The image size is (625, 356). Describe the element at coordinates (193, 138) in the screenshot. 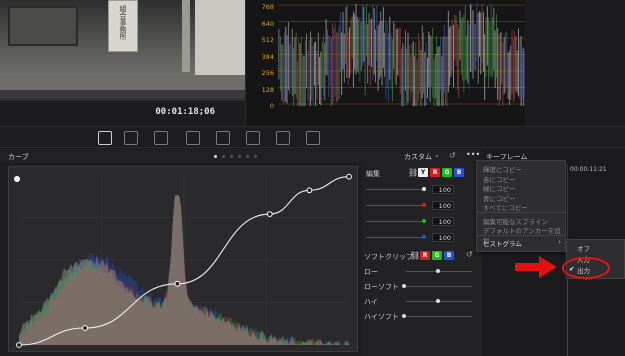

I see `tracker-icon` at that location.